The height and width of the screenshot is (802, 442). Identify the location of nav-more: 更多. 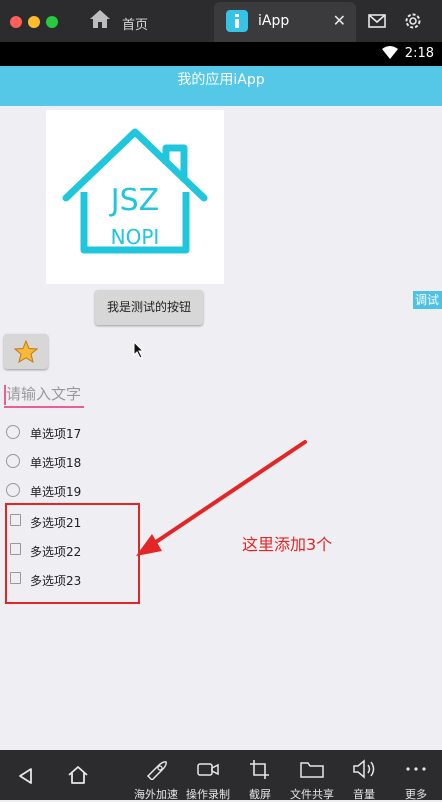
(415, 775).